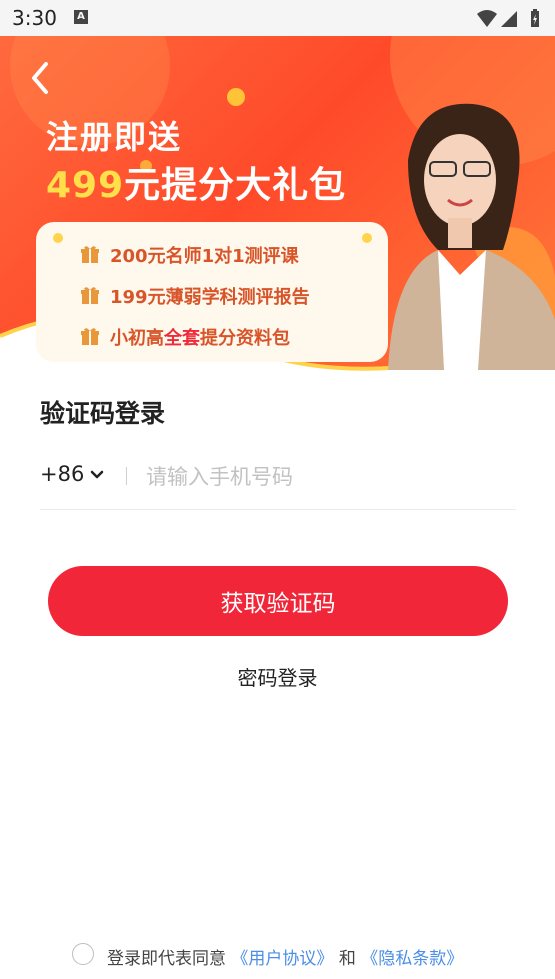 The image size is (555, 979). What do you see at coordinates (471, 236) in the screenshot?
I see `teacher-illustration` at bounding box center [471, 236].